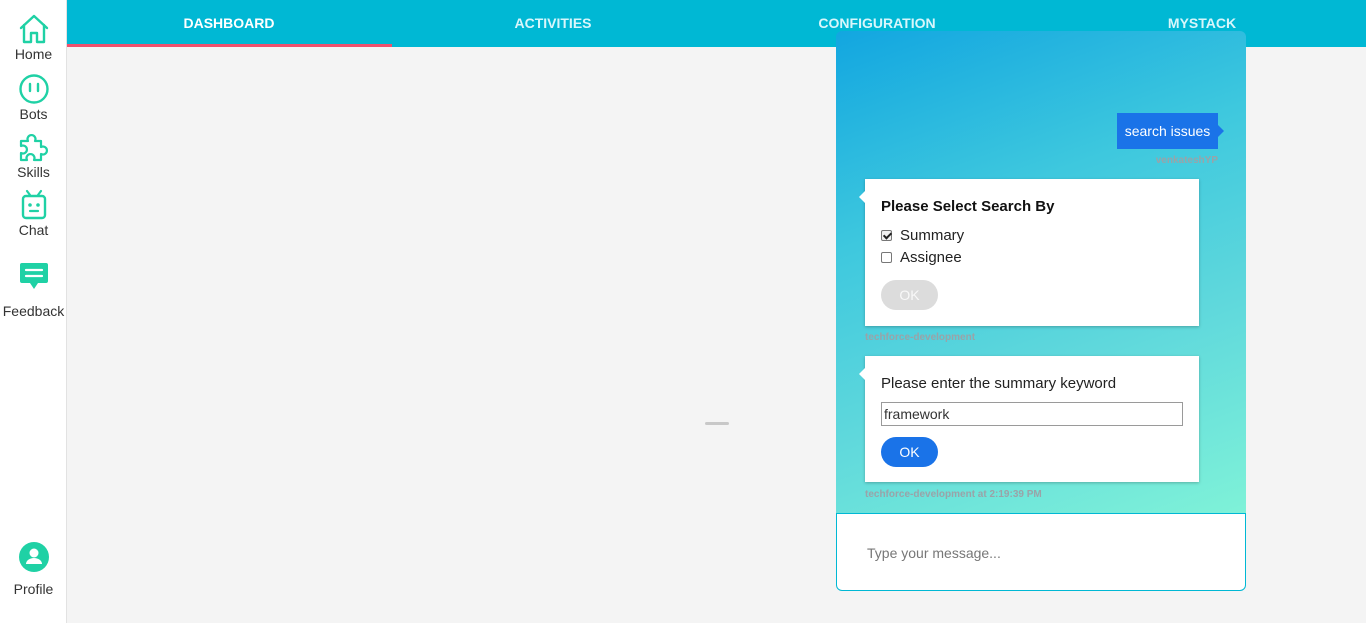  I want to click on sidebar-item-profile: Profile, so click(33, 569).